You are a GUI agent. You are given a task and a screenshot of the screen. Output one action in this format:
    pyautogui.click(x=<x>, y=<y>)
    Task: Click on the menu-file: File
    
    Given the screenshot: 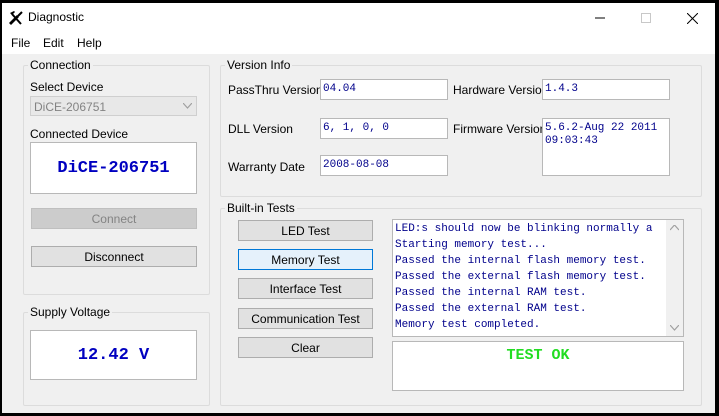 What is the action you would take?
    pyautogui.click(x=20, y=43)
    